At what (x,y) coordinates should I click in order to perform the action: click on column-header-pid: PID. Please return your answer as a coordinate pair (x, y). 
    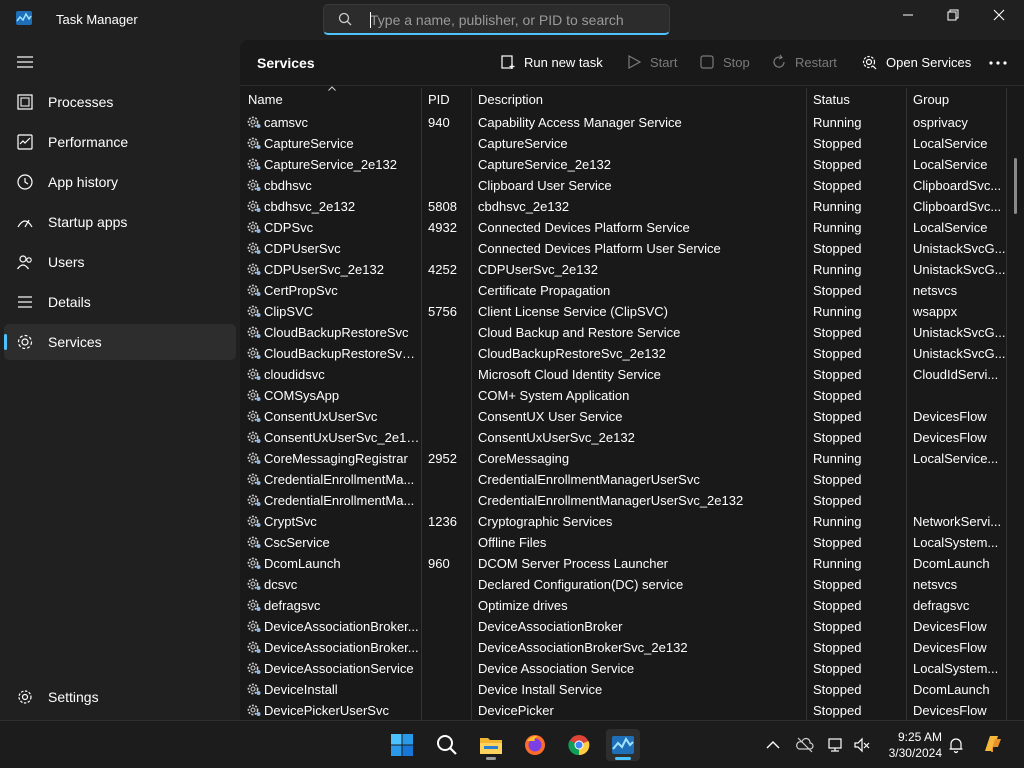
    Looking at the image, I should click on (439, 99).